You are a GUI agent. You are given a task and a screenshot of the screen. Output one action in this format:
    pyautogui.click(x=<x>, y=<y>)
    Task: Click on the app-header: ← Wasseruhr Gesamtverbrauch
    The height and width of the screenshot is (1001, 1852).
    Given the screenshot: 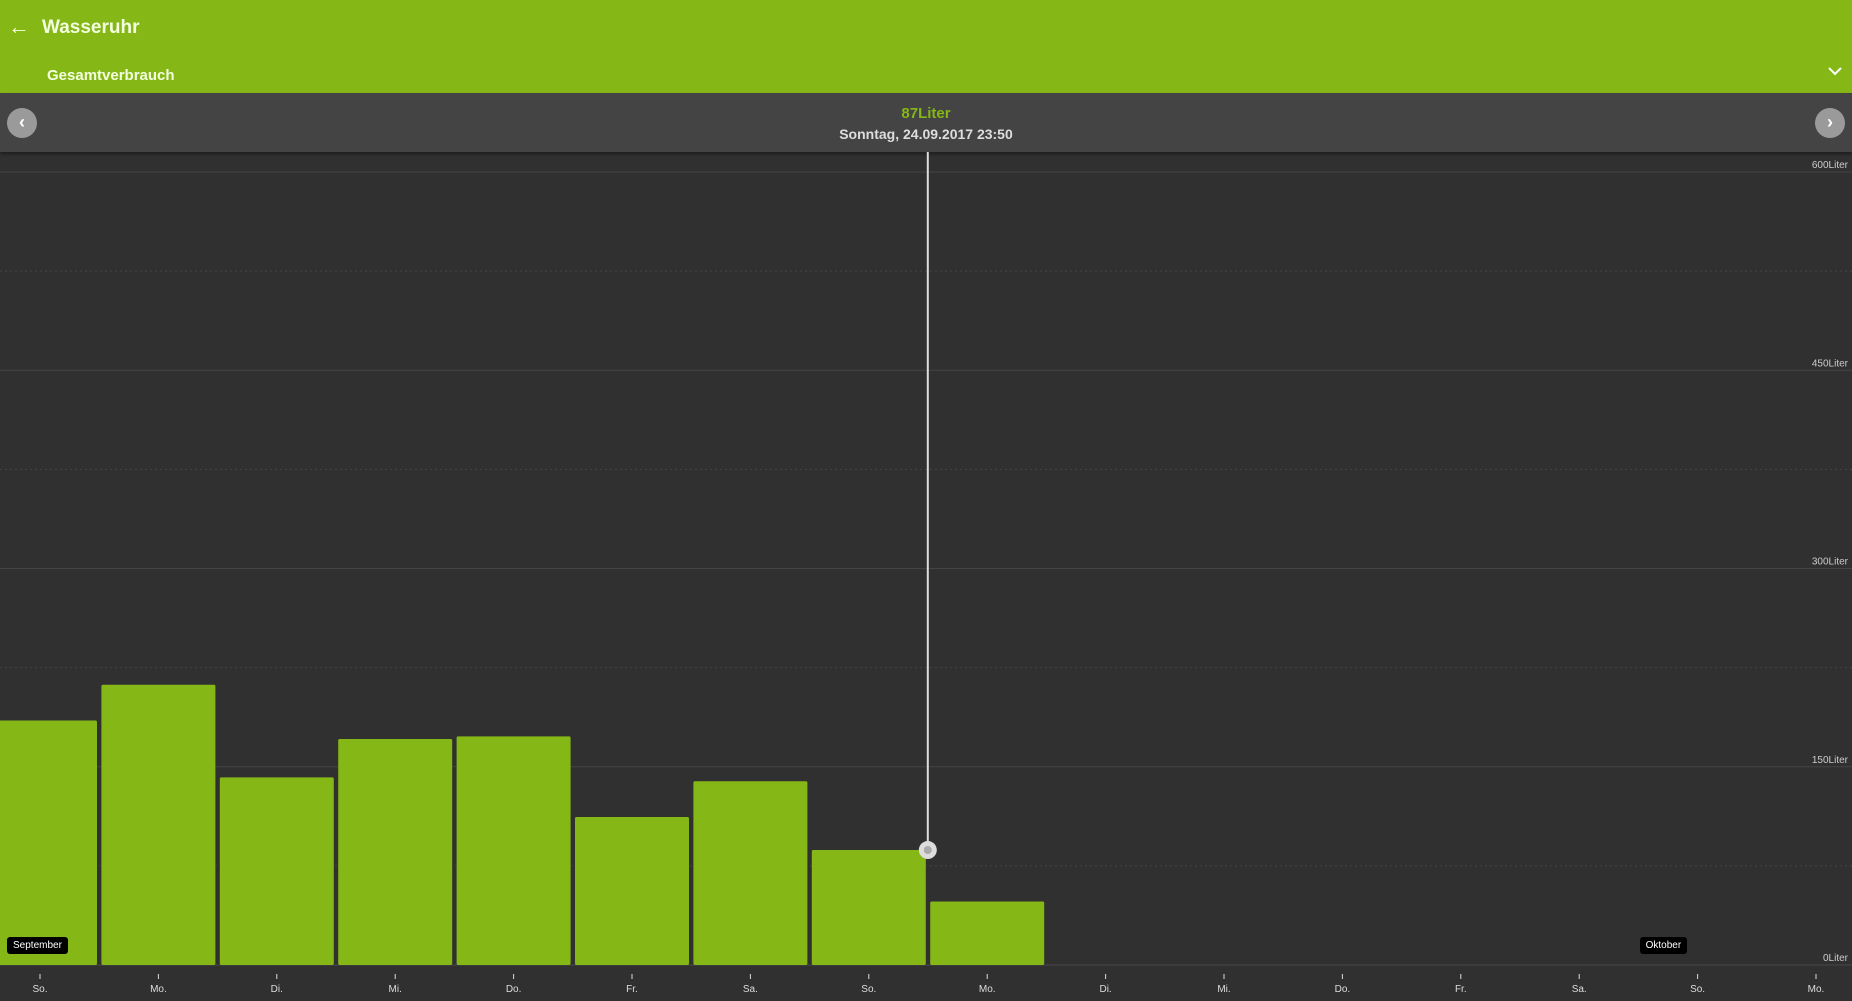 What is the action you would take?
    pyautogui.click(x=926, y=46)
    